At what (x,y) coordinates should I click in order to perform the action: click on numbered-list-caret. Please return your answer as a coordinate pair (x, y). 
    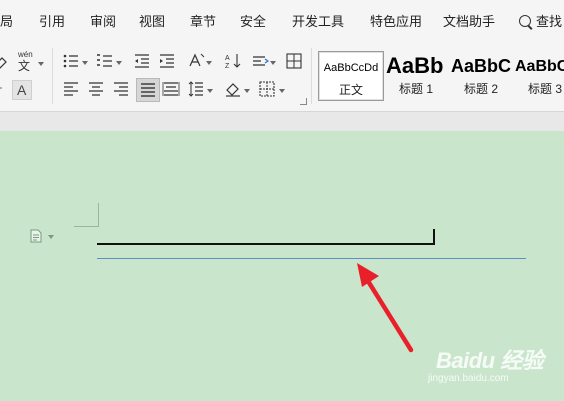
    Looking at the image, I should click on (119, 63).